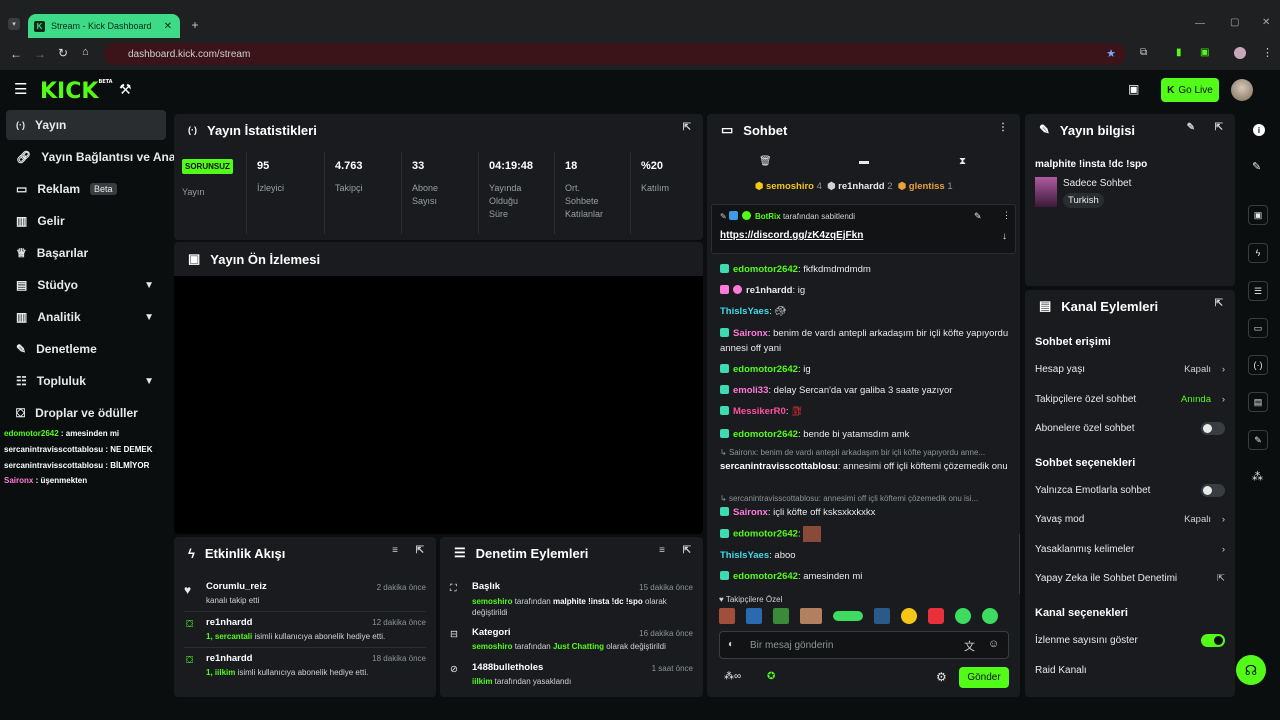 The width and height of the screenshot is (1280, 720). Describe the element at coordinates (86, 189) in the screenshot. I see `sidebar-item-reklam: ▭ Reklam Beta` at that location.